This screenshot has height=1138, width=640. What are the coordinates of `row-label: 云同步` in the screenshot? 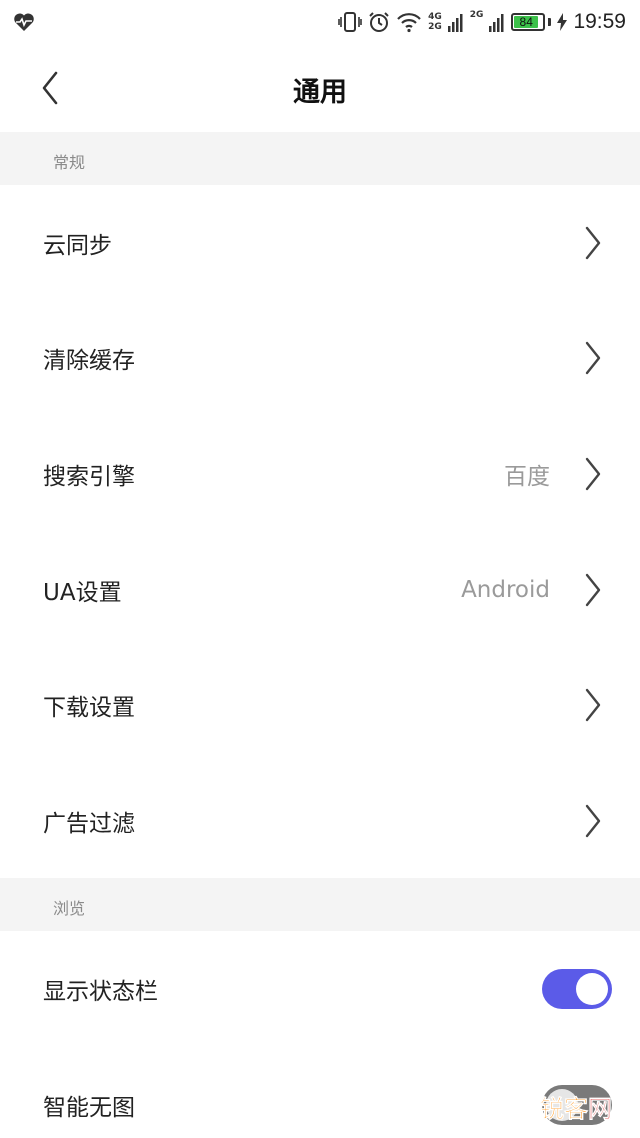 It's located at (77, 245).